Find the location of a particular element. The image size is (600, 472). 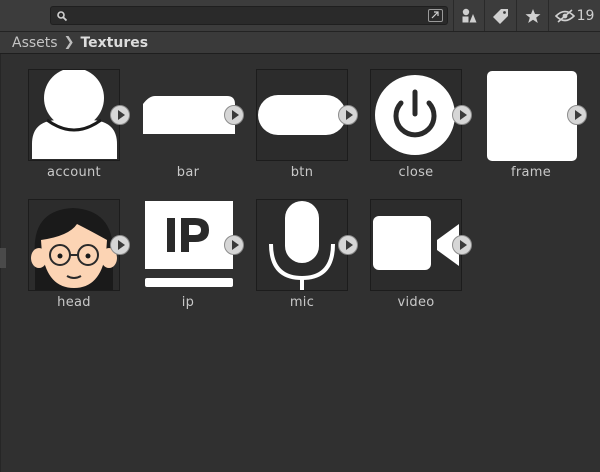

breadcrumb-textures: Textures is located at coordinates (114, 43).